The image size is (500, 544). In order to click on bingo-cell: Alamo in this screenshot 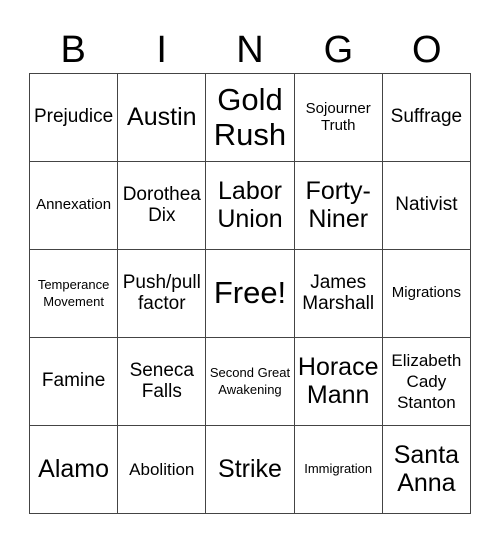, I will do `click(74, 470)`.